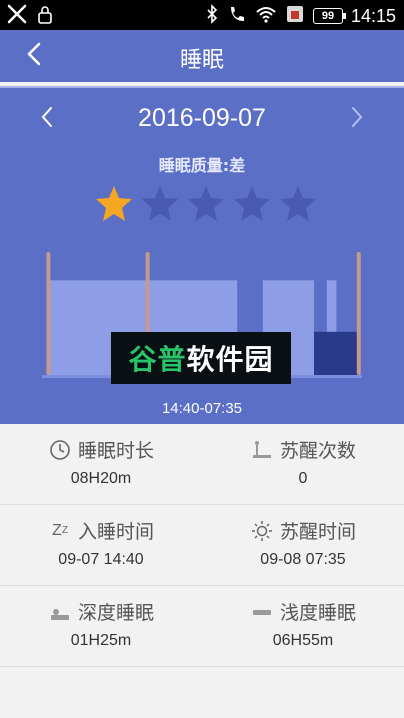 This screenshot has width=404, height=718. What do you see at coordinates (101, 478) in the screenshot?
I see `sleep-duration-value: 08H20m` at bounding box center [101, 478].